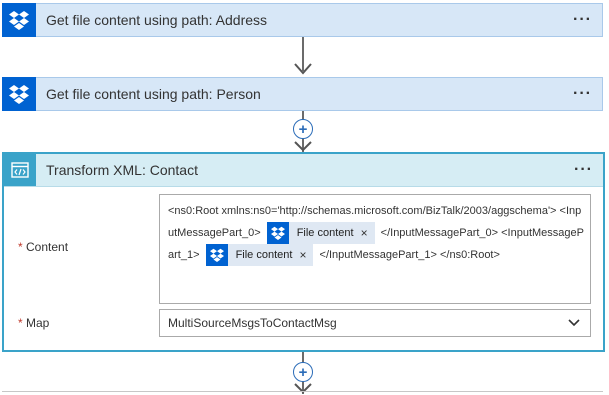  What do you see at coordinates (20, 170) in the screenshot?
I see `code-window-icon` at bounding box center [20, 170].